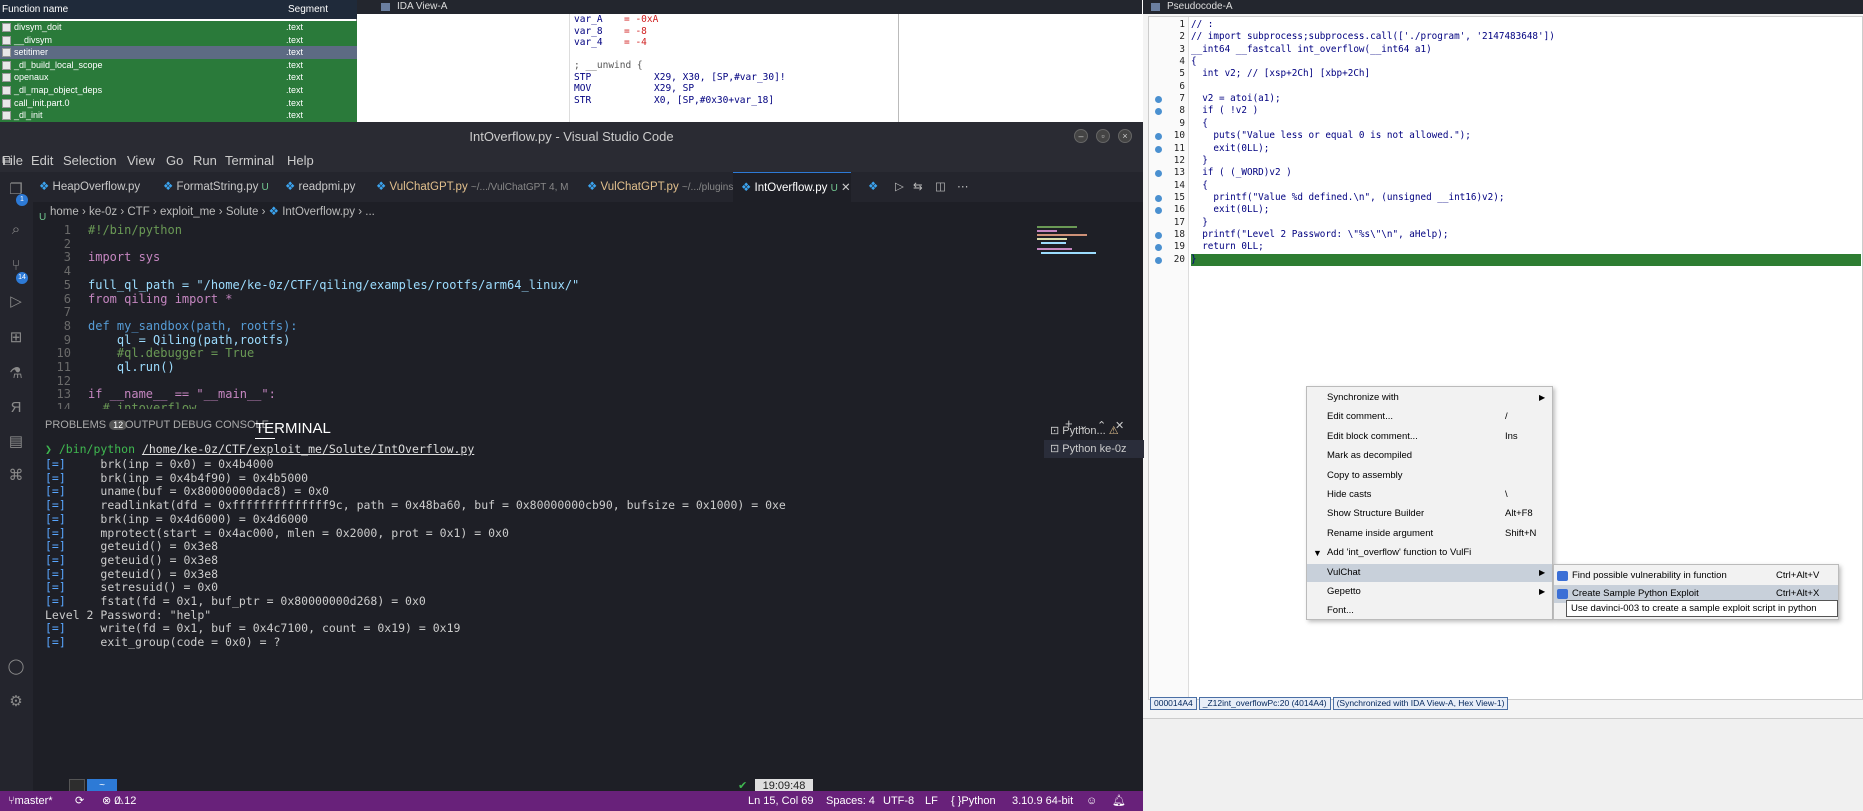 Image resolution: width=1863 pixels, height=811 pixels. Describe the element at coordinates (1503, 7) in the screenshot. I see `pseudocode-tab: Pseudocode-A` at that location.